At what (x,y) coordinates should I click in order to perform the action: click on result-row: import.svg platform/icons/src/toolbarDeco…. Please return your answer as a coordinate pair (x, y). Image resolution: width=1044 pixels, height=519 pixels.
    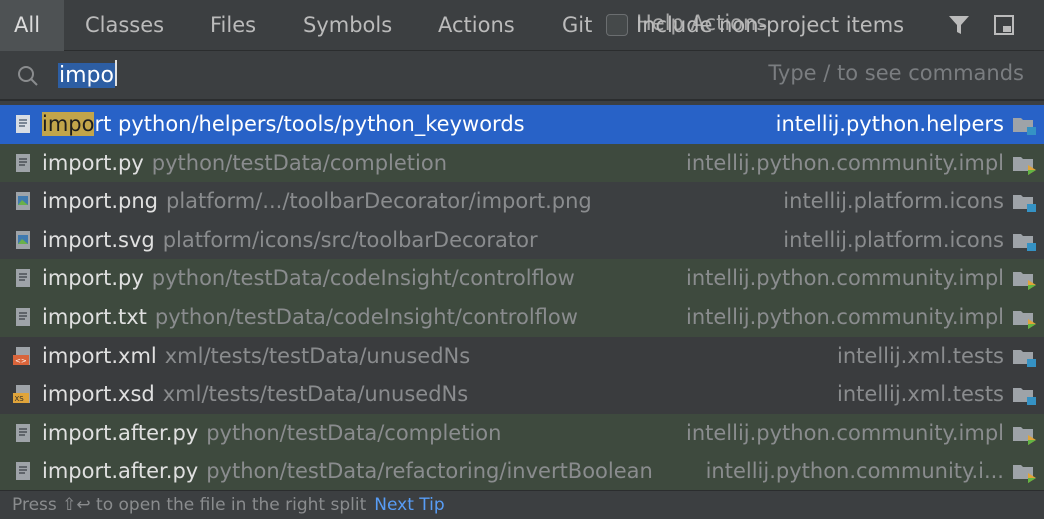
    Looking at the image, I should click on (522, 240).